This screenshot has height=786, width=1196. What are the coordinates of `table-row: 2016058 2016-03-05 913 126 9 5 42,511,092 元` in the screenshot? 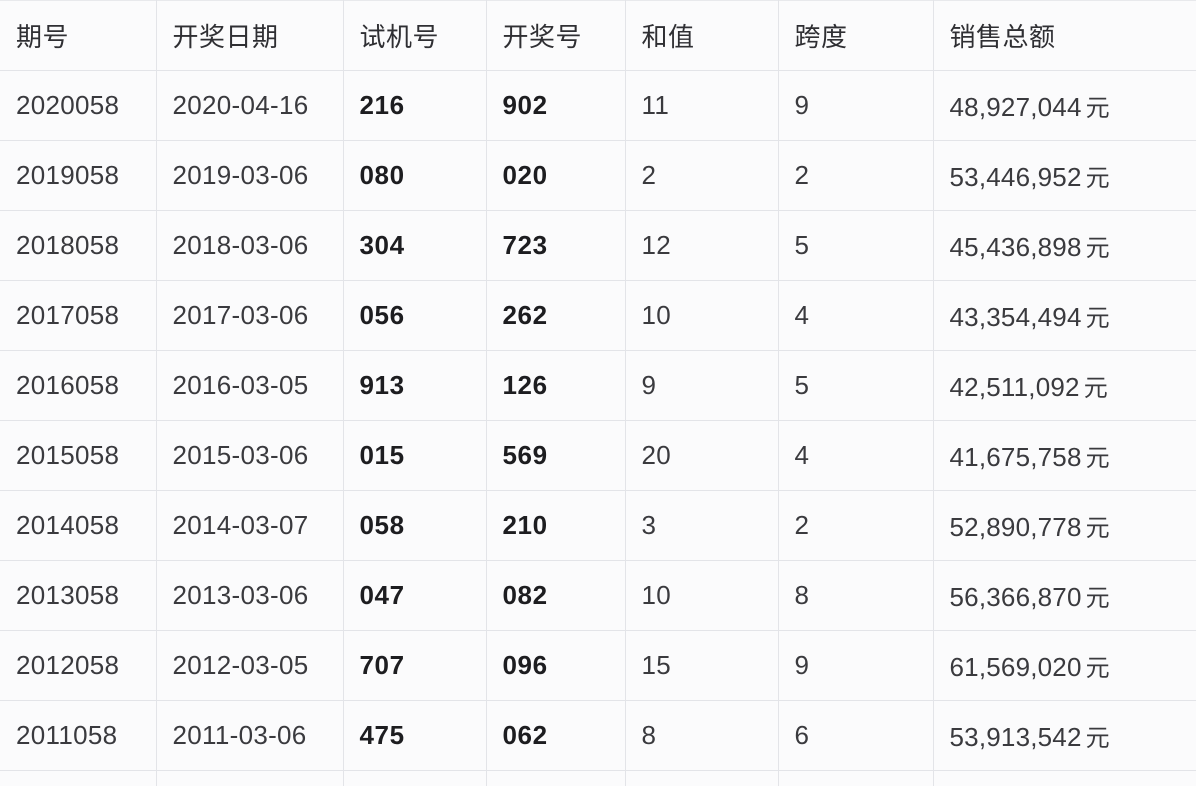 It's located at (598, 385).